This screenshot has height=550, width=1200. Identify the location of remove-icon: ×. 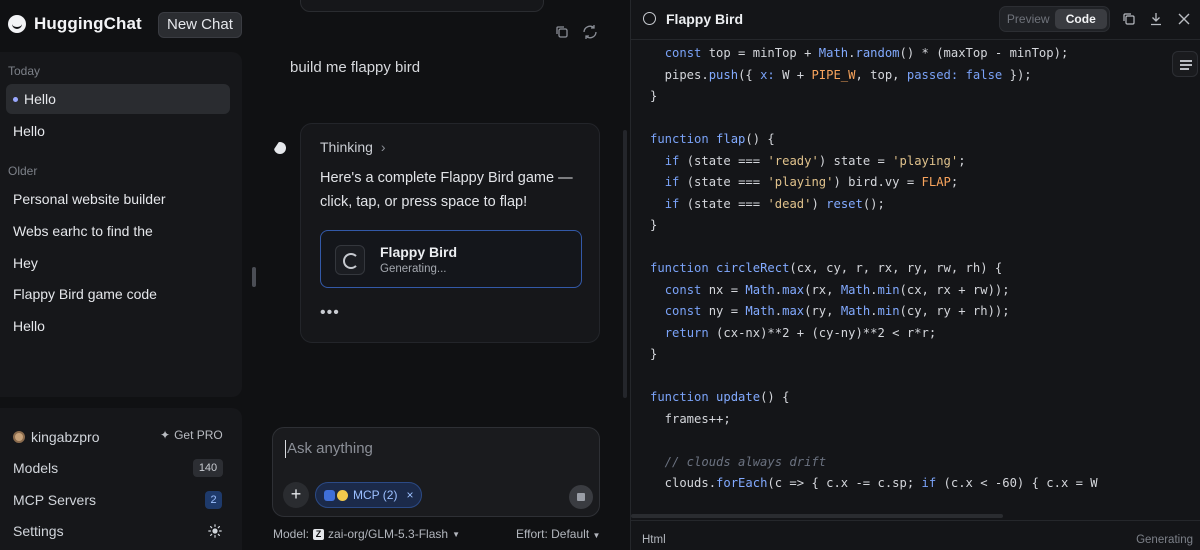
(409, 495).